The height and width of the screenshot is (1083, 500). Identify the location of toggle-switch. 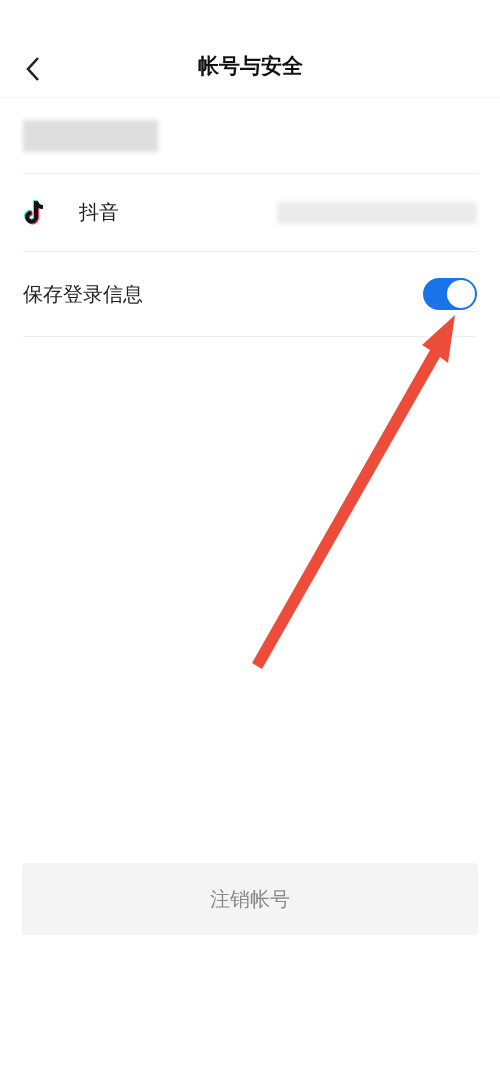
(450, 294).